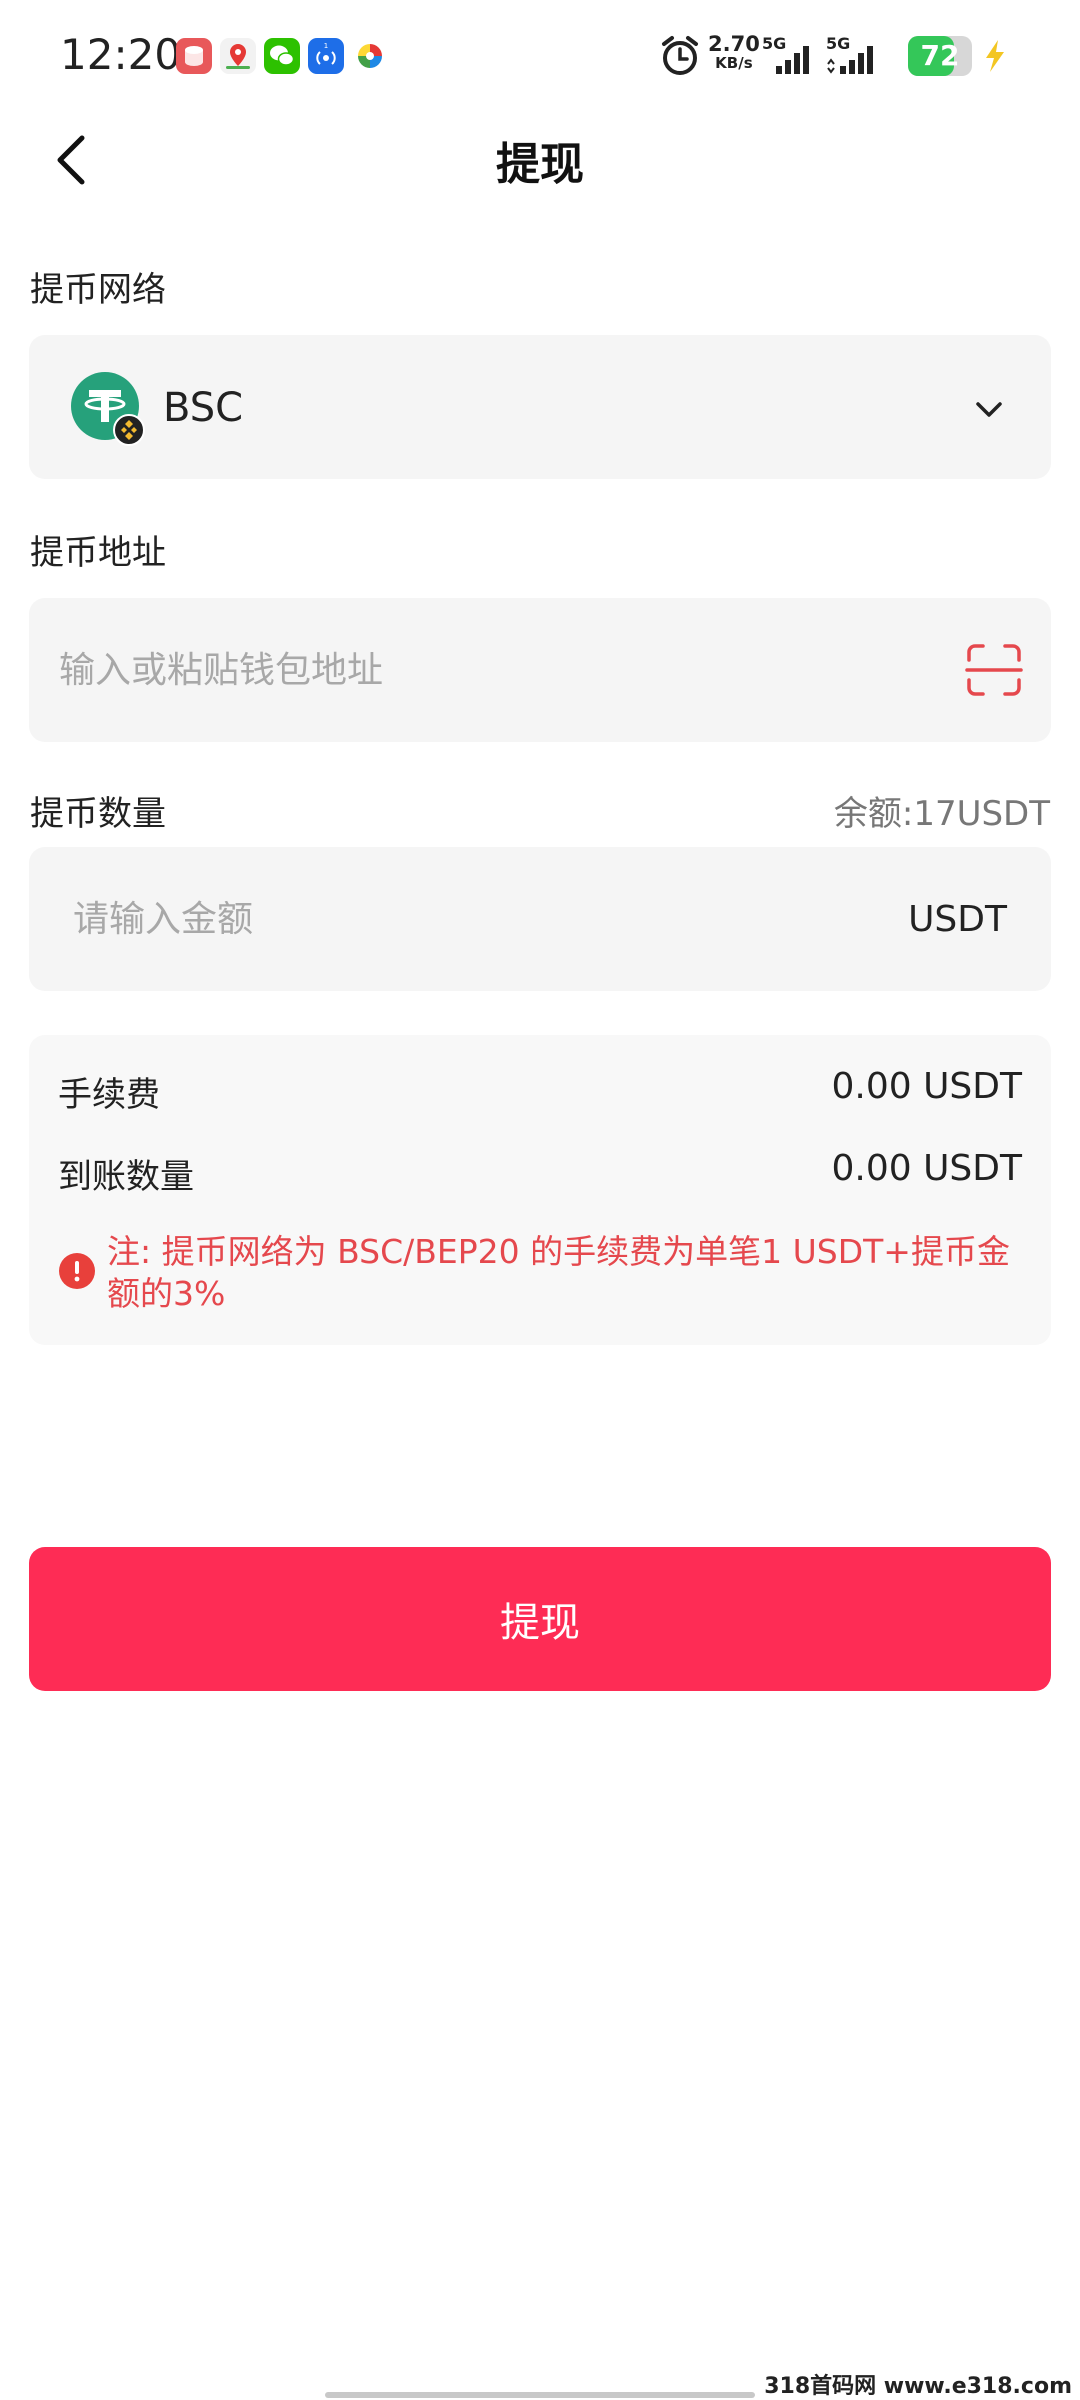  Describe the element at coordinates (108, 409) in the screenshot. I see `tether-bnb-icon` at that location.